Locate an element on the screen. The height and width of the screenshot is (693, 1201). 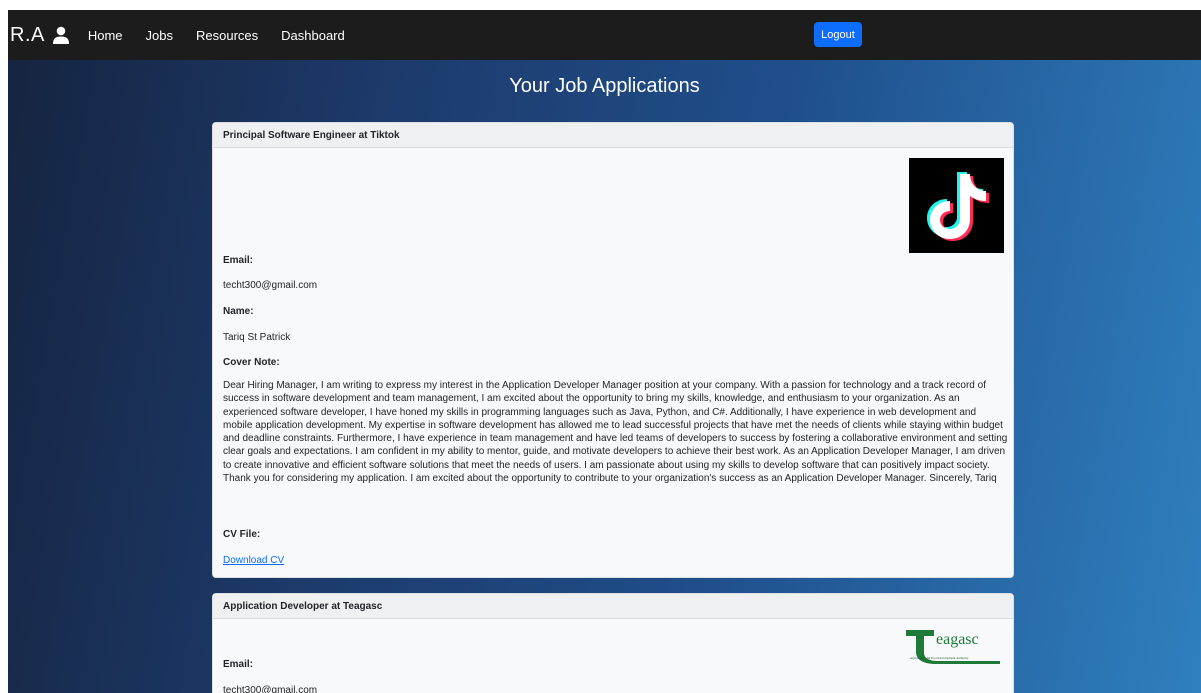
nav-dashboard-link: Dashboard is located at coordinates (313, 35).